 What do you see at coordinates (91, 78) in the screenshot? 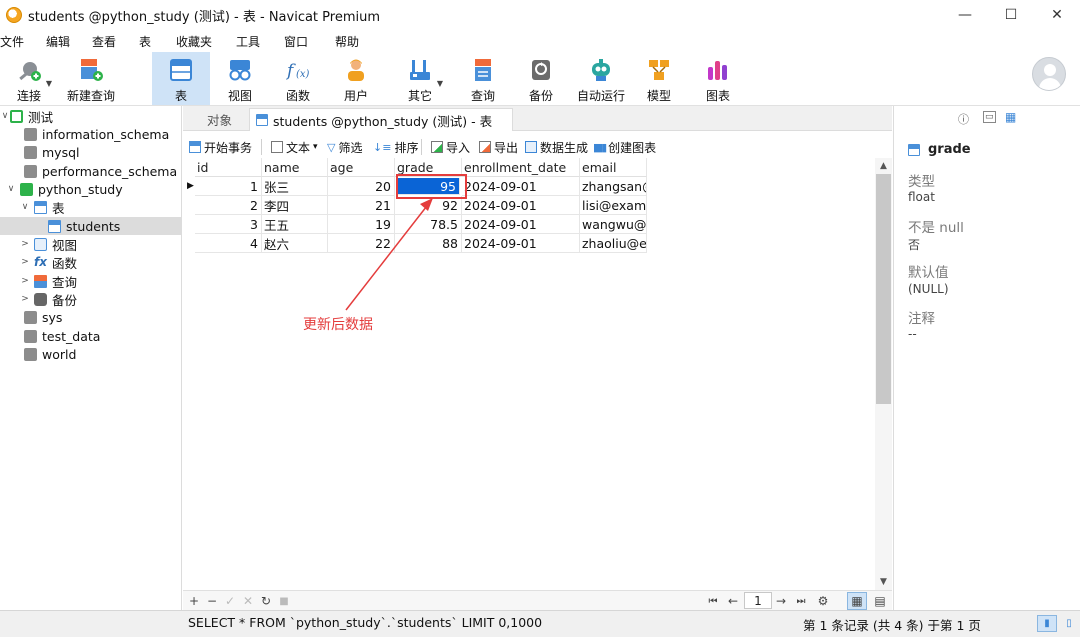
I see `new-query-button: 新建查询` at bounding box center [91, 78].